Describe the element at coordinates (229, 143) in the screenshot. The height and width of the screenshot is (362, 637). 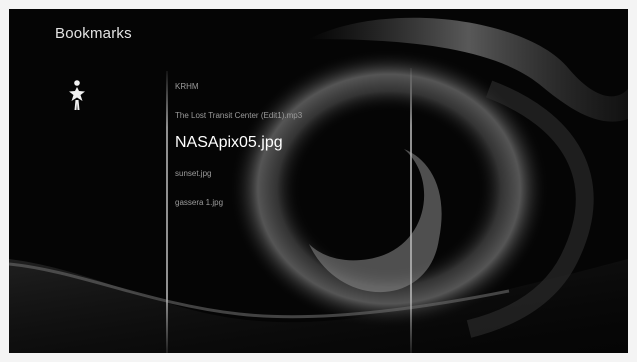
I see `list-item-selected: NASApix05.jpg` at that location.